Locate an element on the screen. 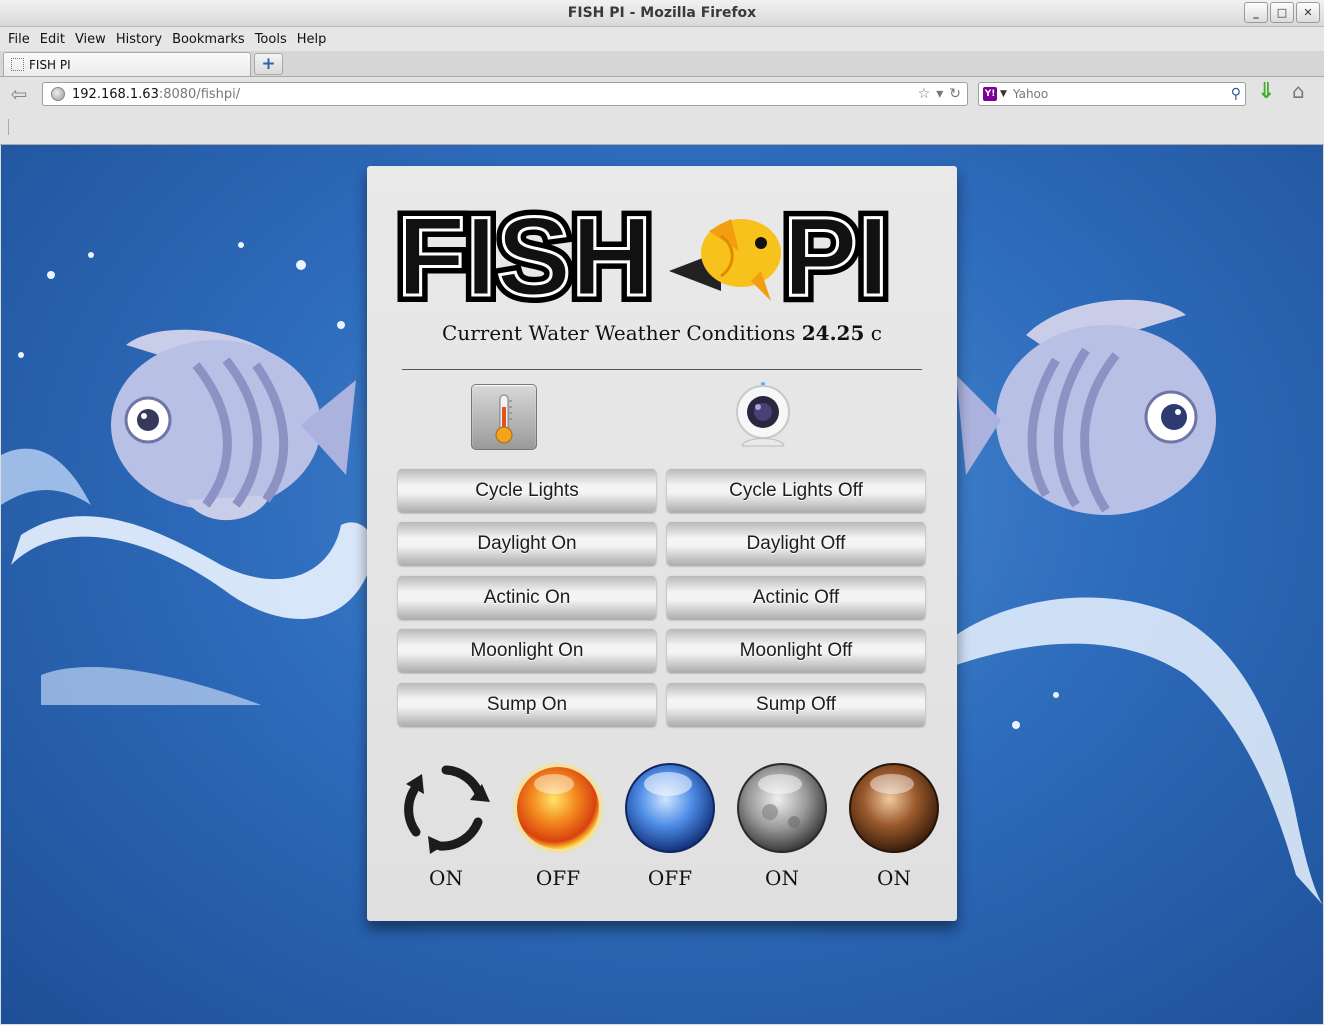 The height and width of the screenshot is (1025, 1324). water-conditions: Current Water Weather Conditions 24.25 c is located at coordinates (662, 333).